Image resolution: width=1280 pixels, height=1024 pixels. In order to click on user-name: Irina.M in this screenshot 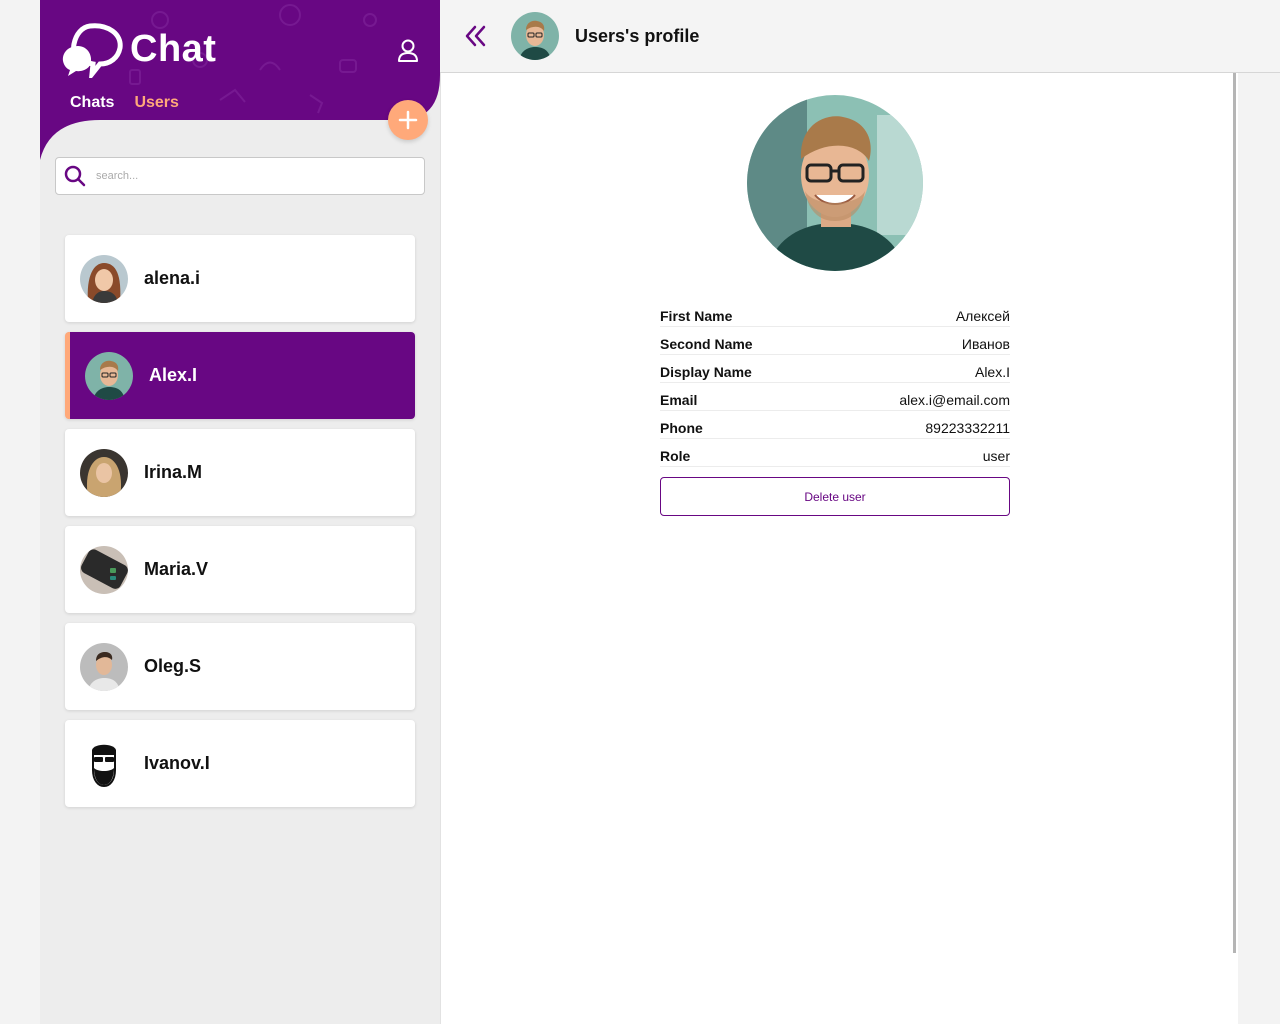, I will do `click(173, 472)`.